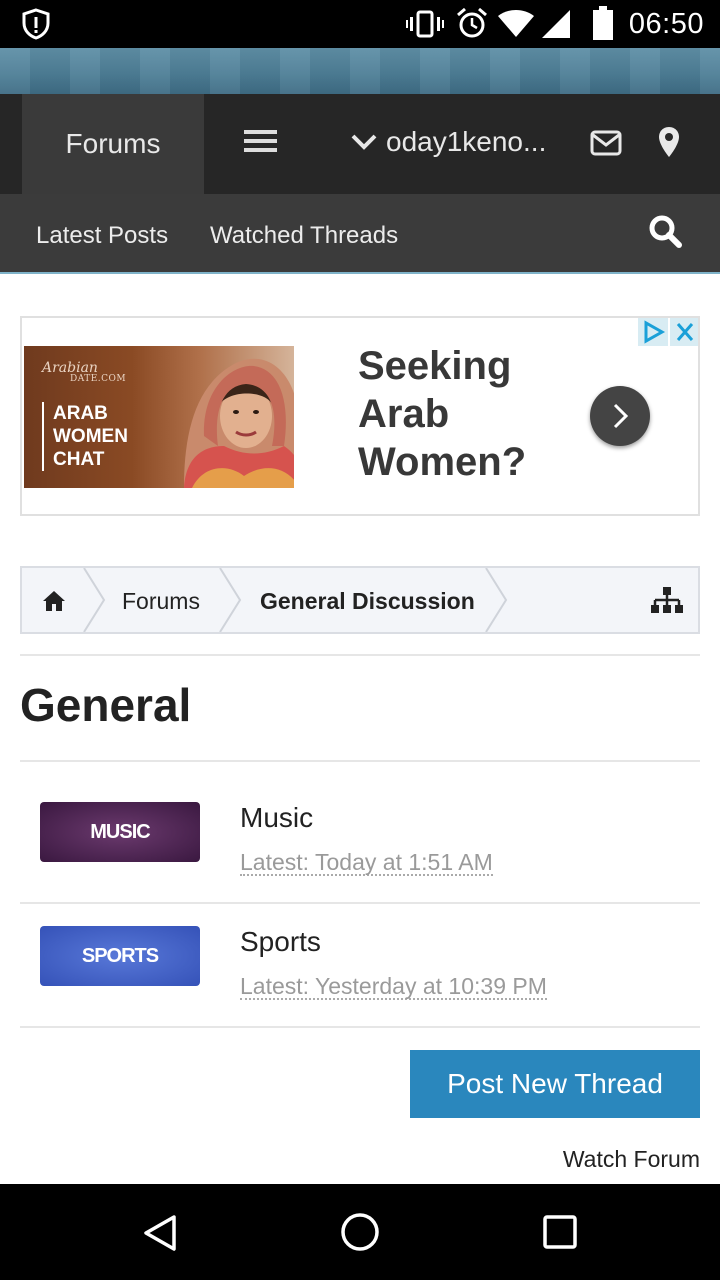 The width and height of the screenshot is (720, 1280). What do you see at coordinates (85, 436) in the screenshot?
I see `ad-tagline: ARAB WOMEN CHAT` at bounding box center [85, 436].